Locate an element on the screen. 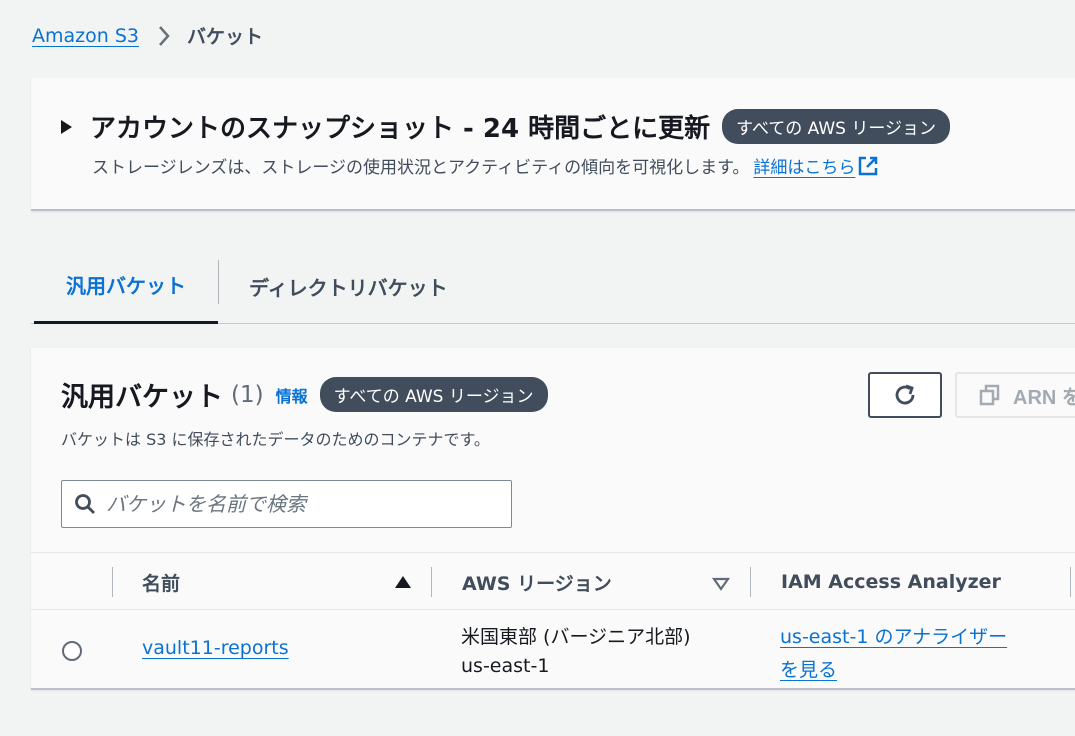 This screenshot has height=736, width=1075. table-header: 名前 AWS リージョン IAM Access Analyzer is located at coordinates (553, 581).